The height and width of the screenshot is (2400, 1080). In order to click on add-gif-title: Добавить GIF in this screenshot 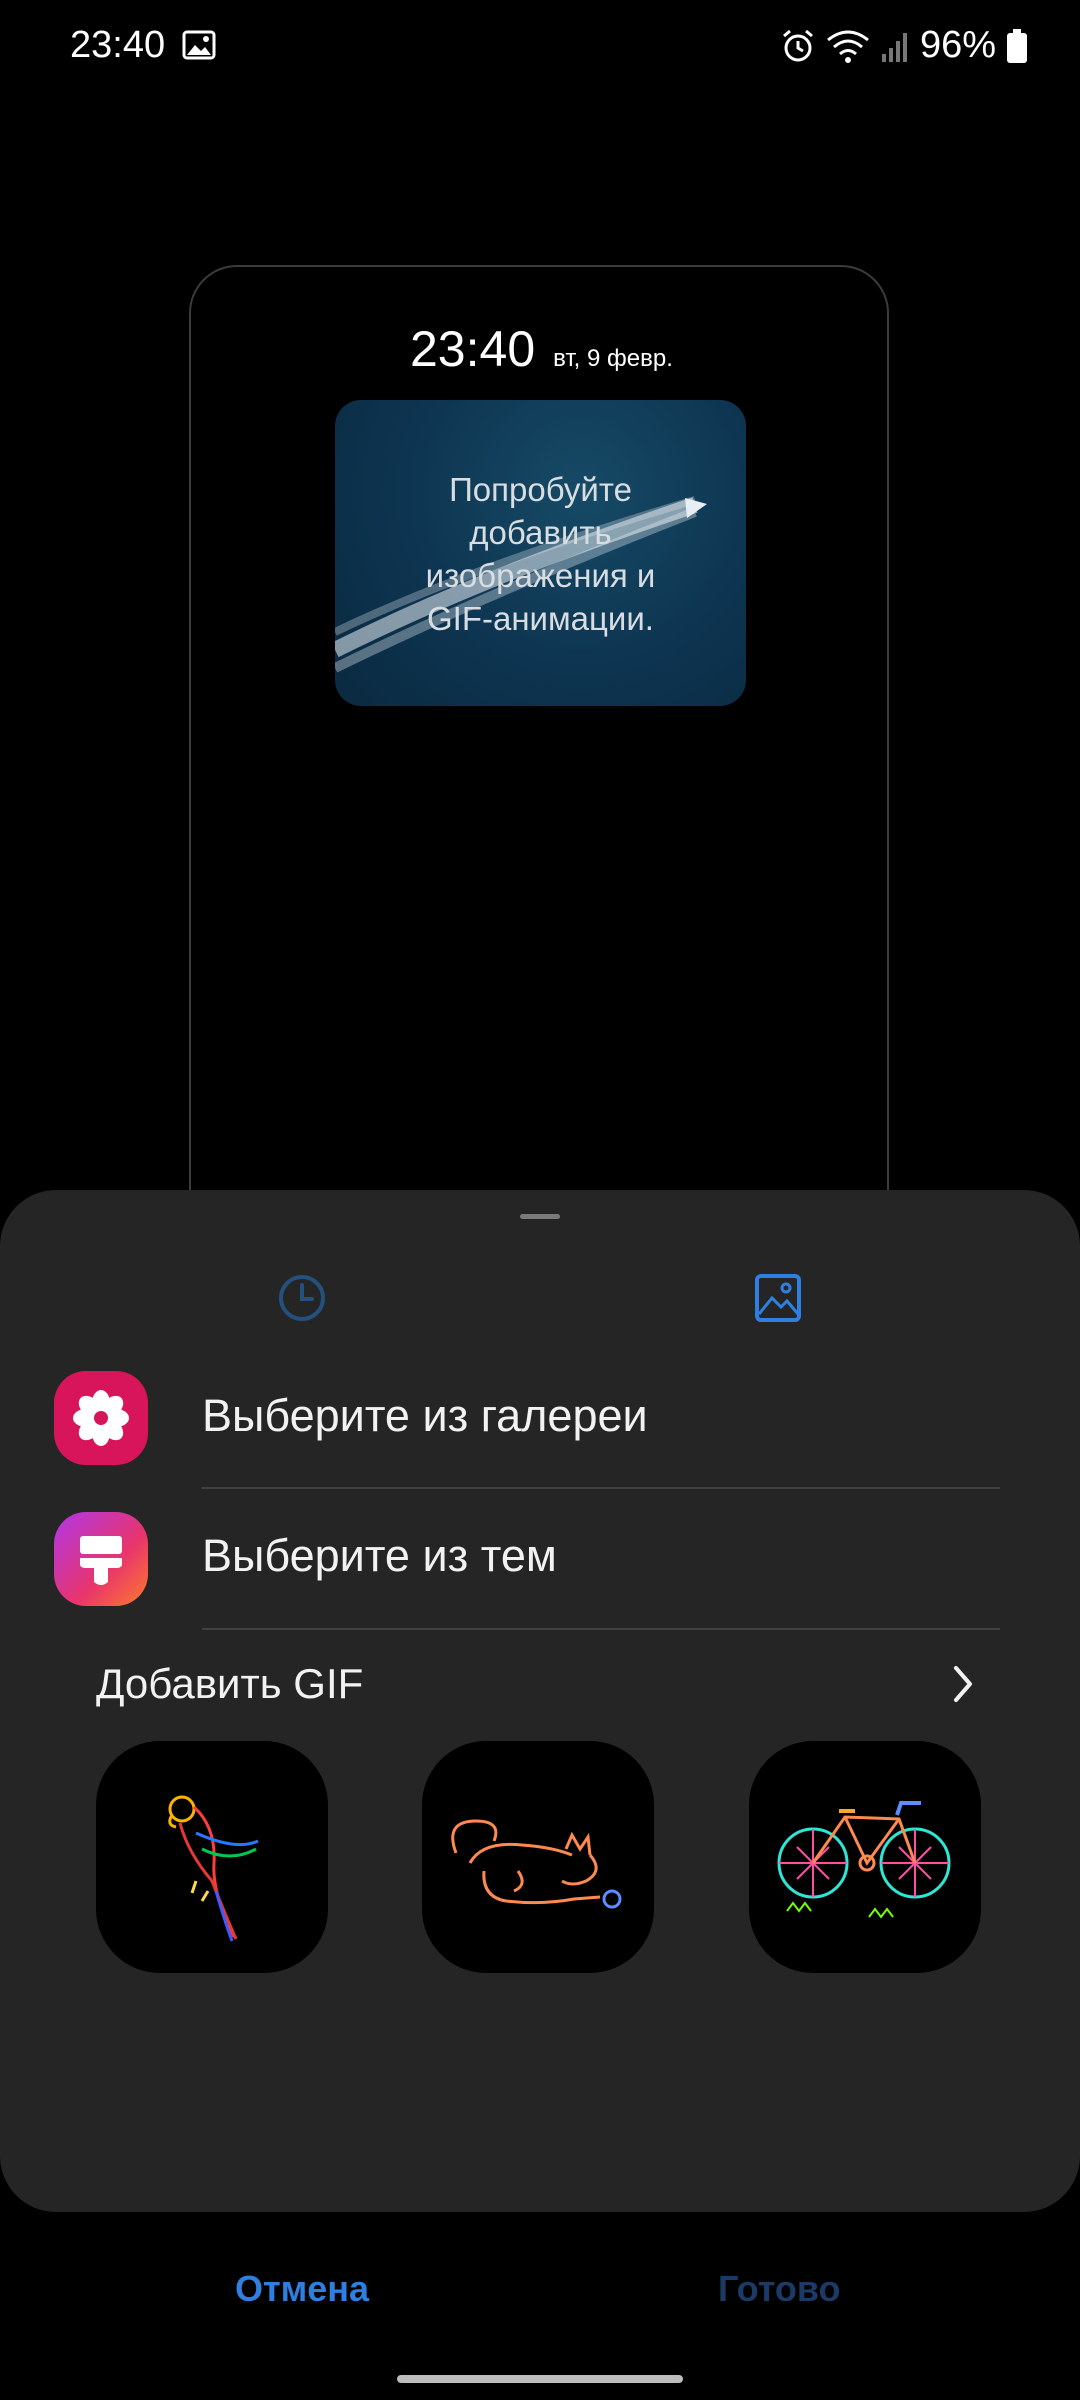, I will do `click(229, 1684)`.